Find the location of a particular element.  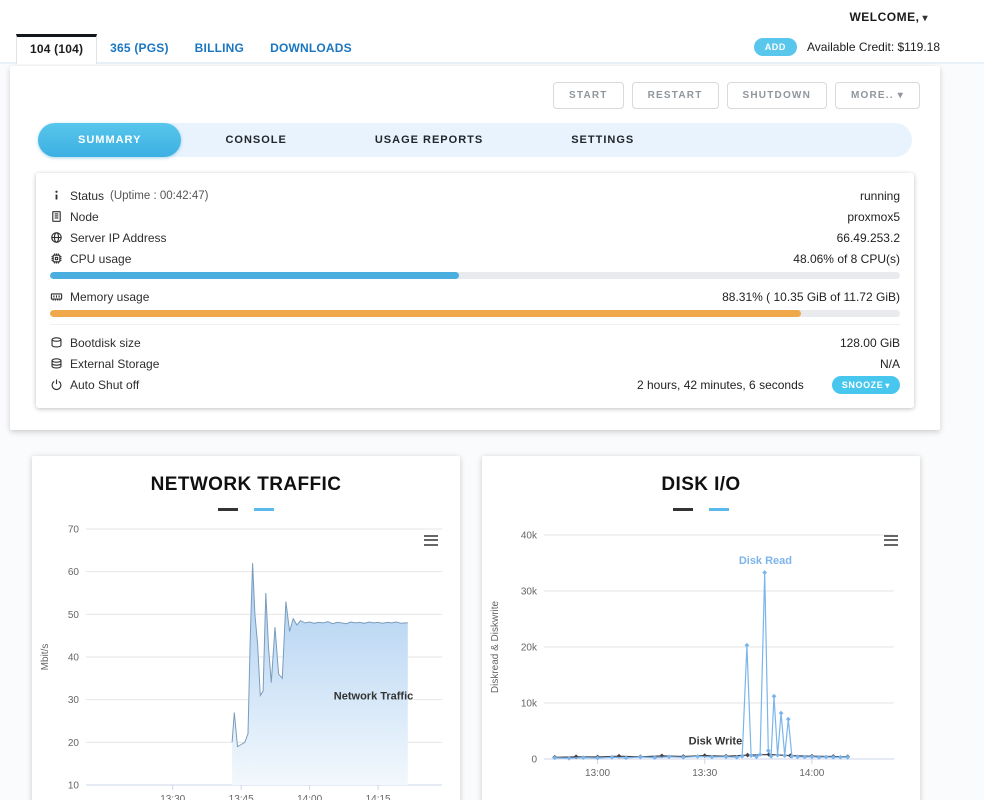

bootdisk-row: Bootdisk size 128.00 GiB is located at coordinates (475, 342).